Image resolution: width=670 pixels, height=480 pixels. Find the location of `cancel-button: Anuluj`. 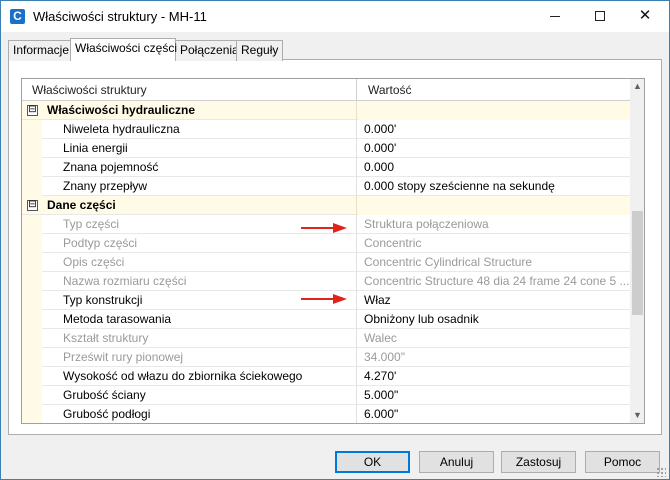

cancel-button: Anuluj is located at coordinates (456, 462).